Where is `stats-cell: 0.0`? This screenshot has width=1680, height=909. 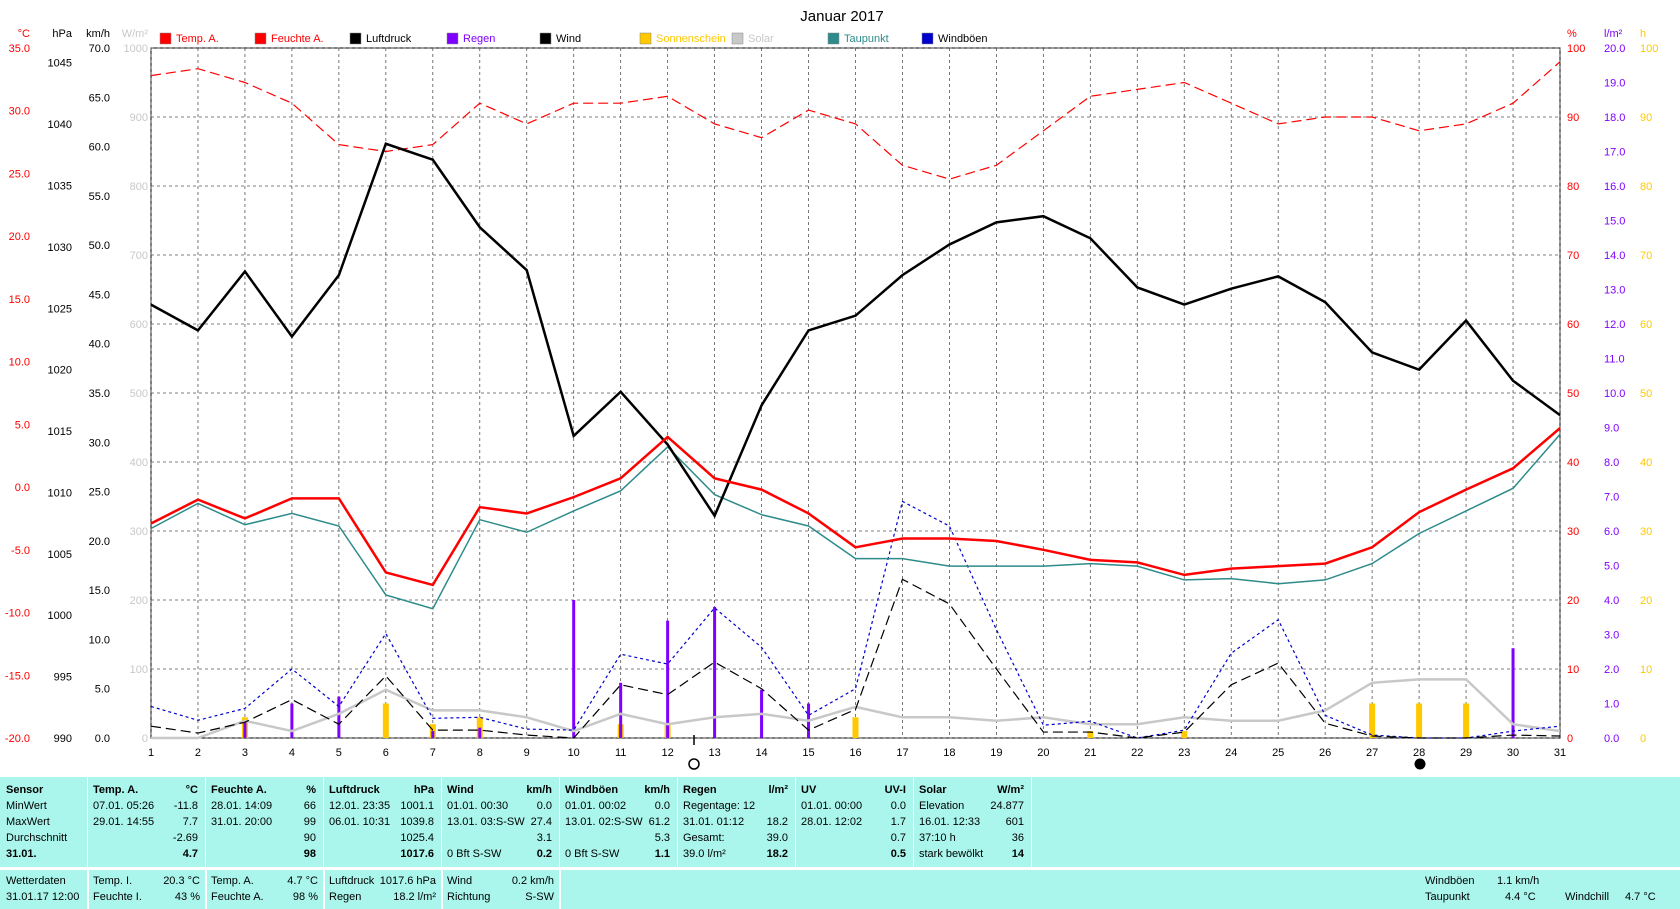 stats-cell: 0.0 is located at coordinates (662, 806).